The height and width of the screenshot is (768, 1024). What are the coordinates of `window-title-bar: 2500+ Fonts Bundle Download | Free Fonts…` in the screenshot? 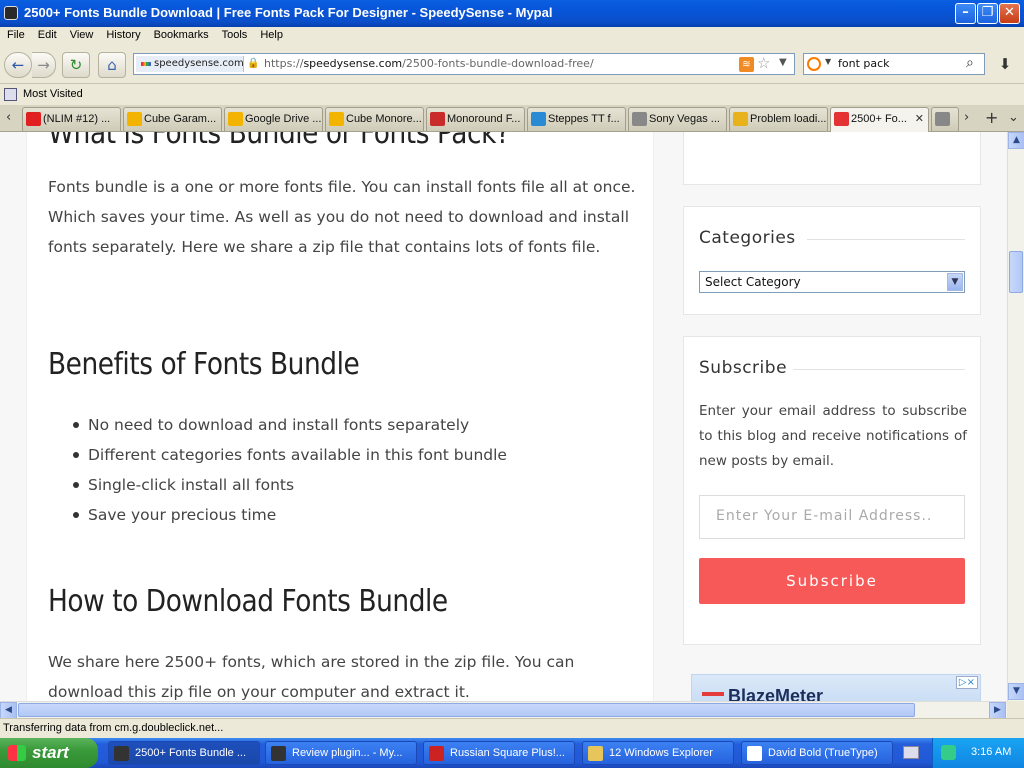 It's located at (512, 13).